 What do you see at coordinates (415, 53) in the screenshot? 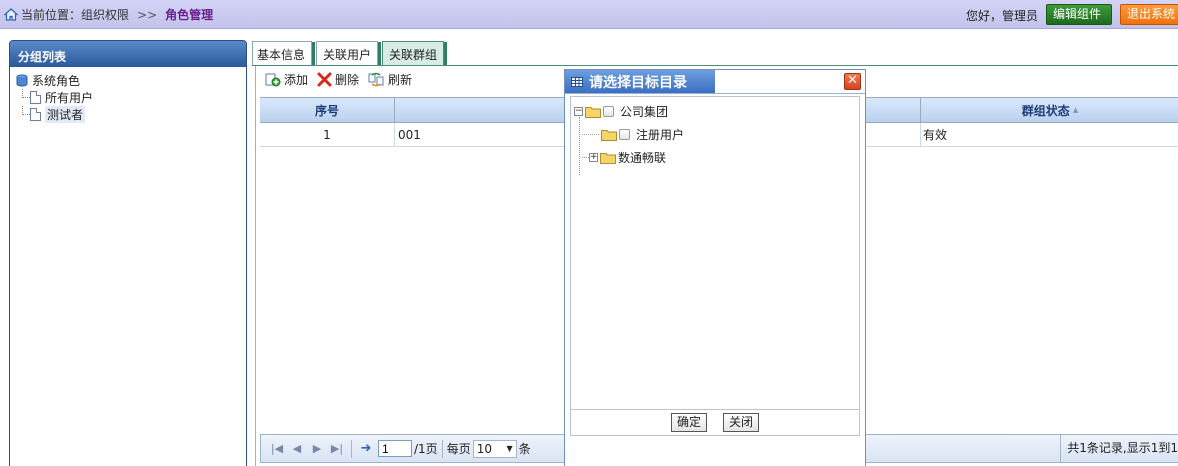
I see `tab-related-groups: 关联群组` at bounding box center [415, 53].